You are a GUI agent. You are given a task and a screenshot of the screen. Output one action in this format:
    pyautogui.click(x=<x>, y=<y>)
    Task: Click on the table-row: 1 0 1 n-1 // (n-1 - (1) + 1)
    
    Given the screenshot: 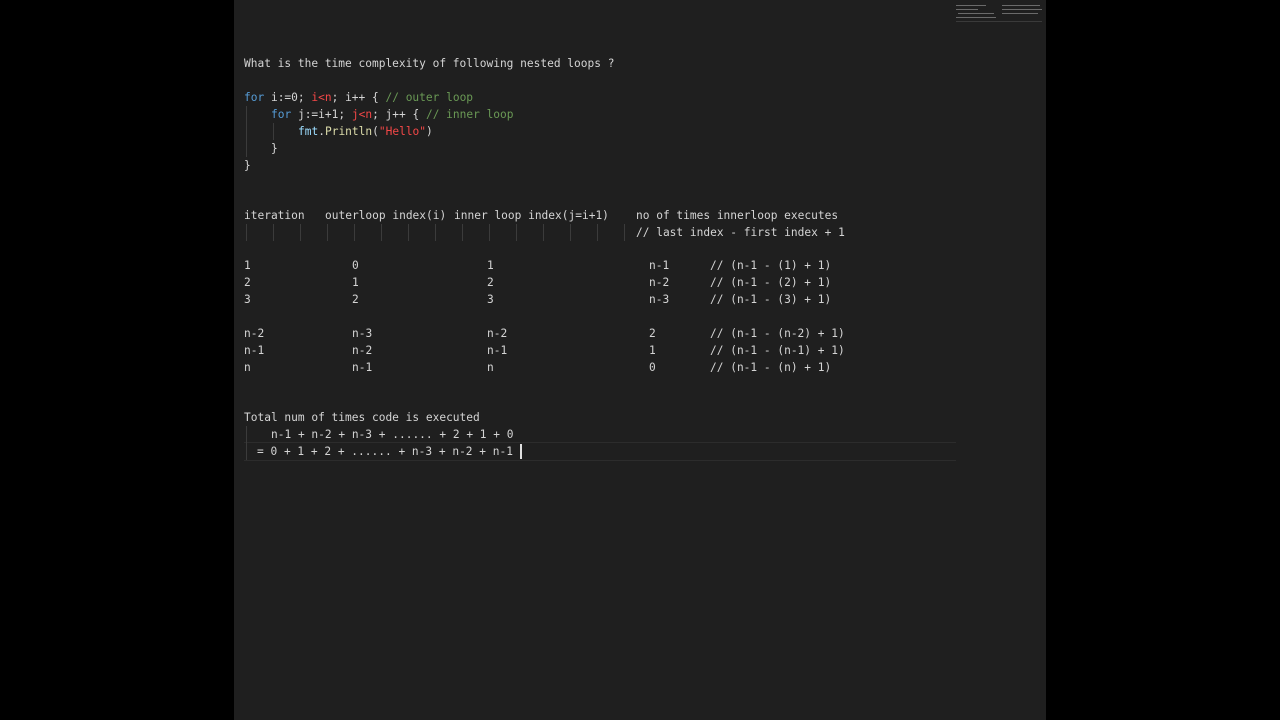 What is the action you would take?
    pyautogui.click(x=538, y=265)
    